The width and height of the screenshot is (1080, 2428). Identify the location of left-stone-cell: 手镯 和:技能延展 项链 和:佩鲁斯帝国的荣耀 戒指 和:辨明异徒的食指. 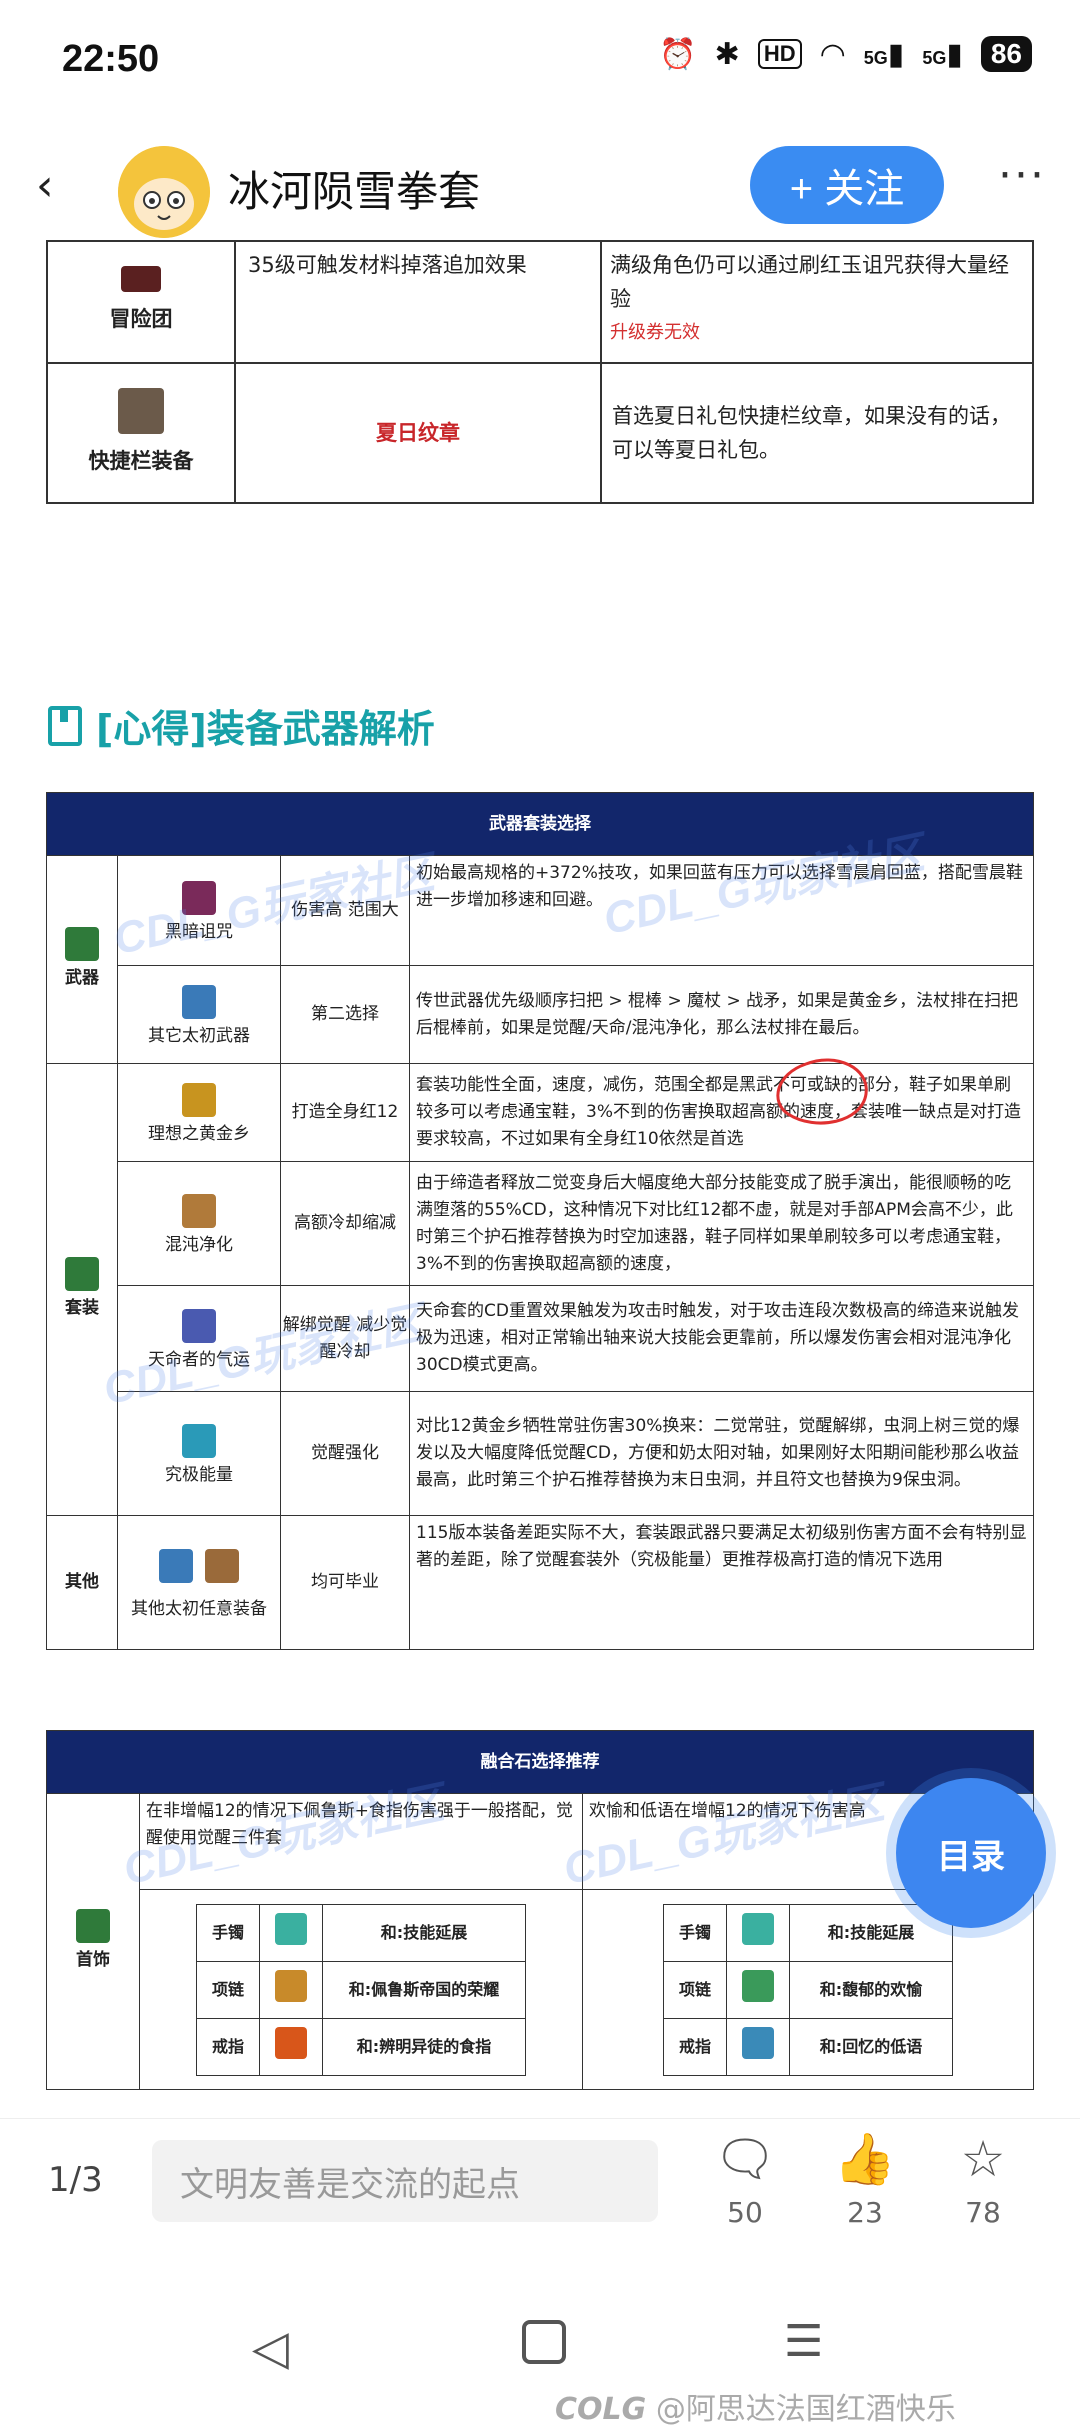
(361, 1989).